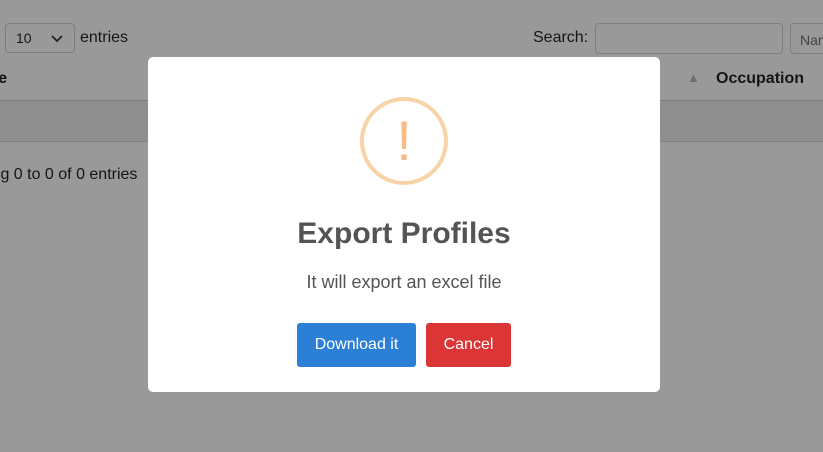  Describe the element at coordinates (468, 345) in the screenshot. I see `cancel-button: Cancel` at that location.